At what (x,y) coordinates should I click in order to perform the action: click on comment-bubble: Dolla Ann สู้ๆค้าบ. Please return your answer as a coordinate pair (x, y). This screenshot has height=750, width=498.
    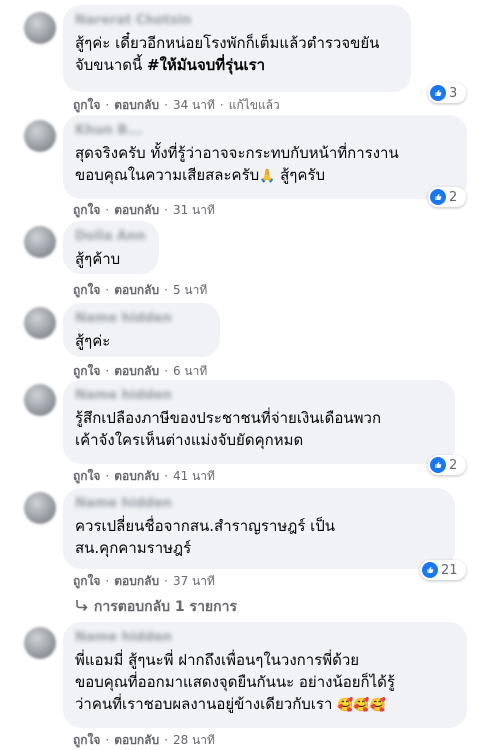
    Looking at the image, I should click on (111, 247).